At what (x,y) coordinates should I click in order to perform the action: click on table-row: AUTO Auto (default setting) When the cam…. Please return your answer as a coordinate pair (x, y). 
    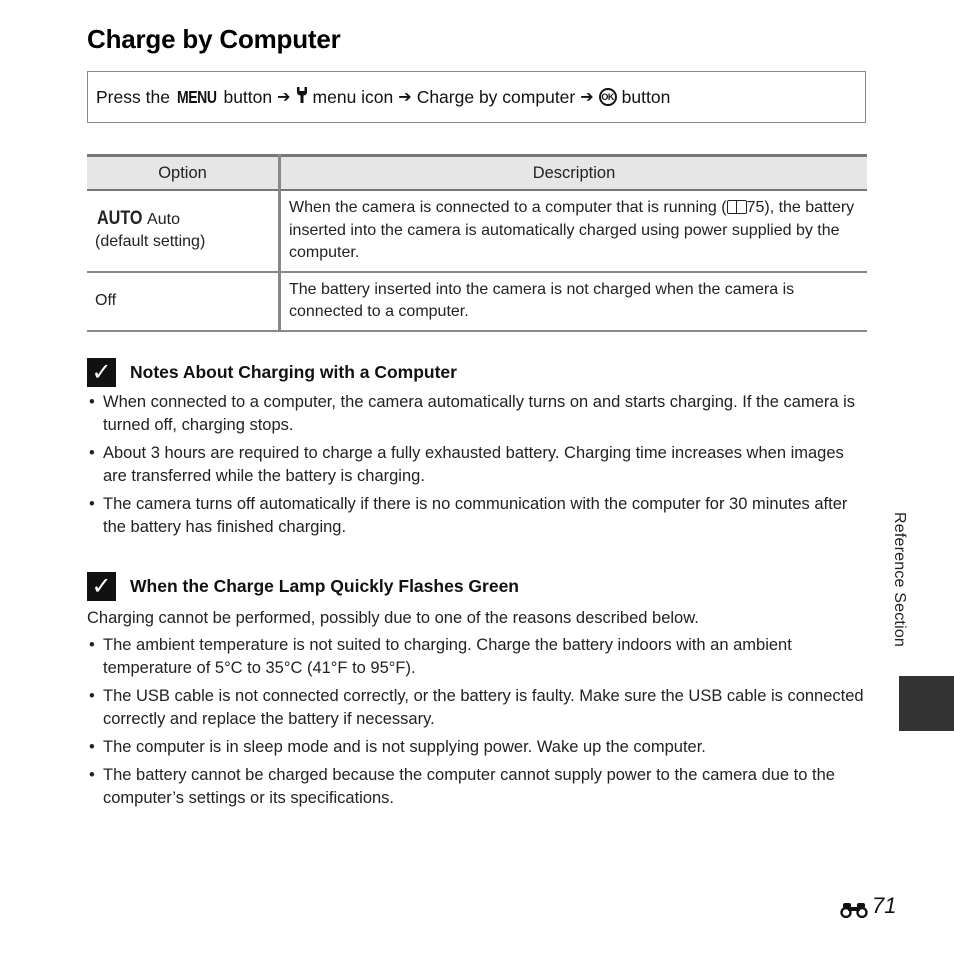
    Looking at the image, I should click on (477, 231).